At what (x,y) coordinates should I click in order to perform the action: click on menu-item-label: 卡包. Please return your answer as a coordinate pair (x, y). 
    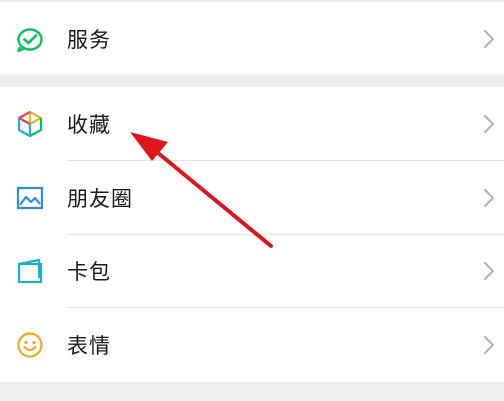
    Looking at the image, I should click on (89, 272).